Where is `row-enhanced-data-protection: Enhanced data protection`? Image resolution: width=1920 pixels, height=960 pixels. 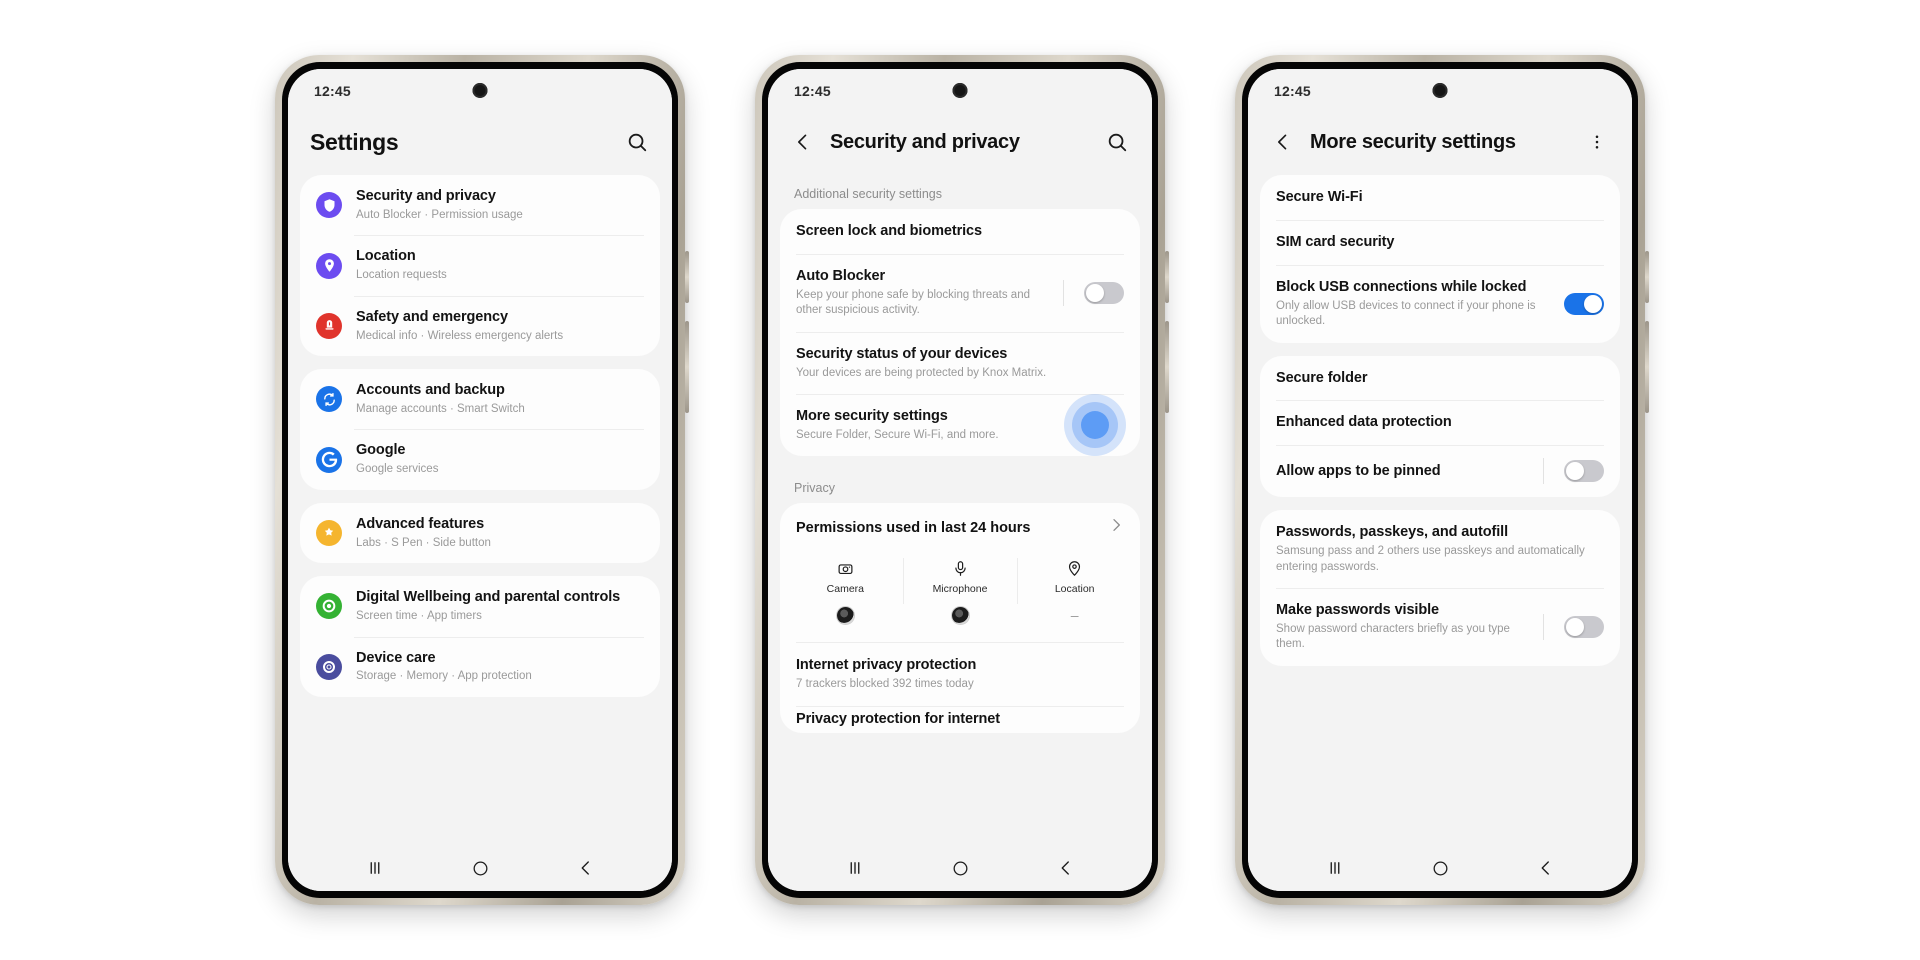
row-enhanced-data-protection: Enhanced data protection is located at coordinates (1440, 422).